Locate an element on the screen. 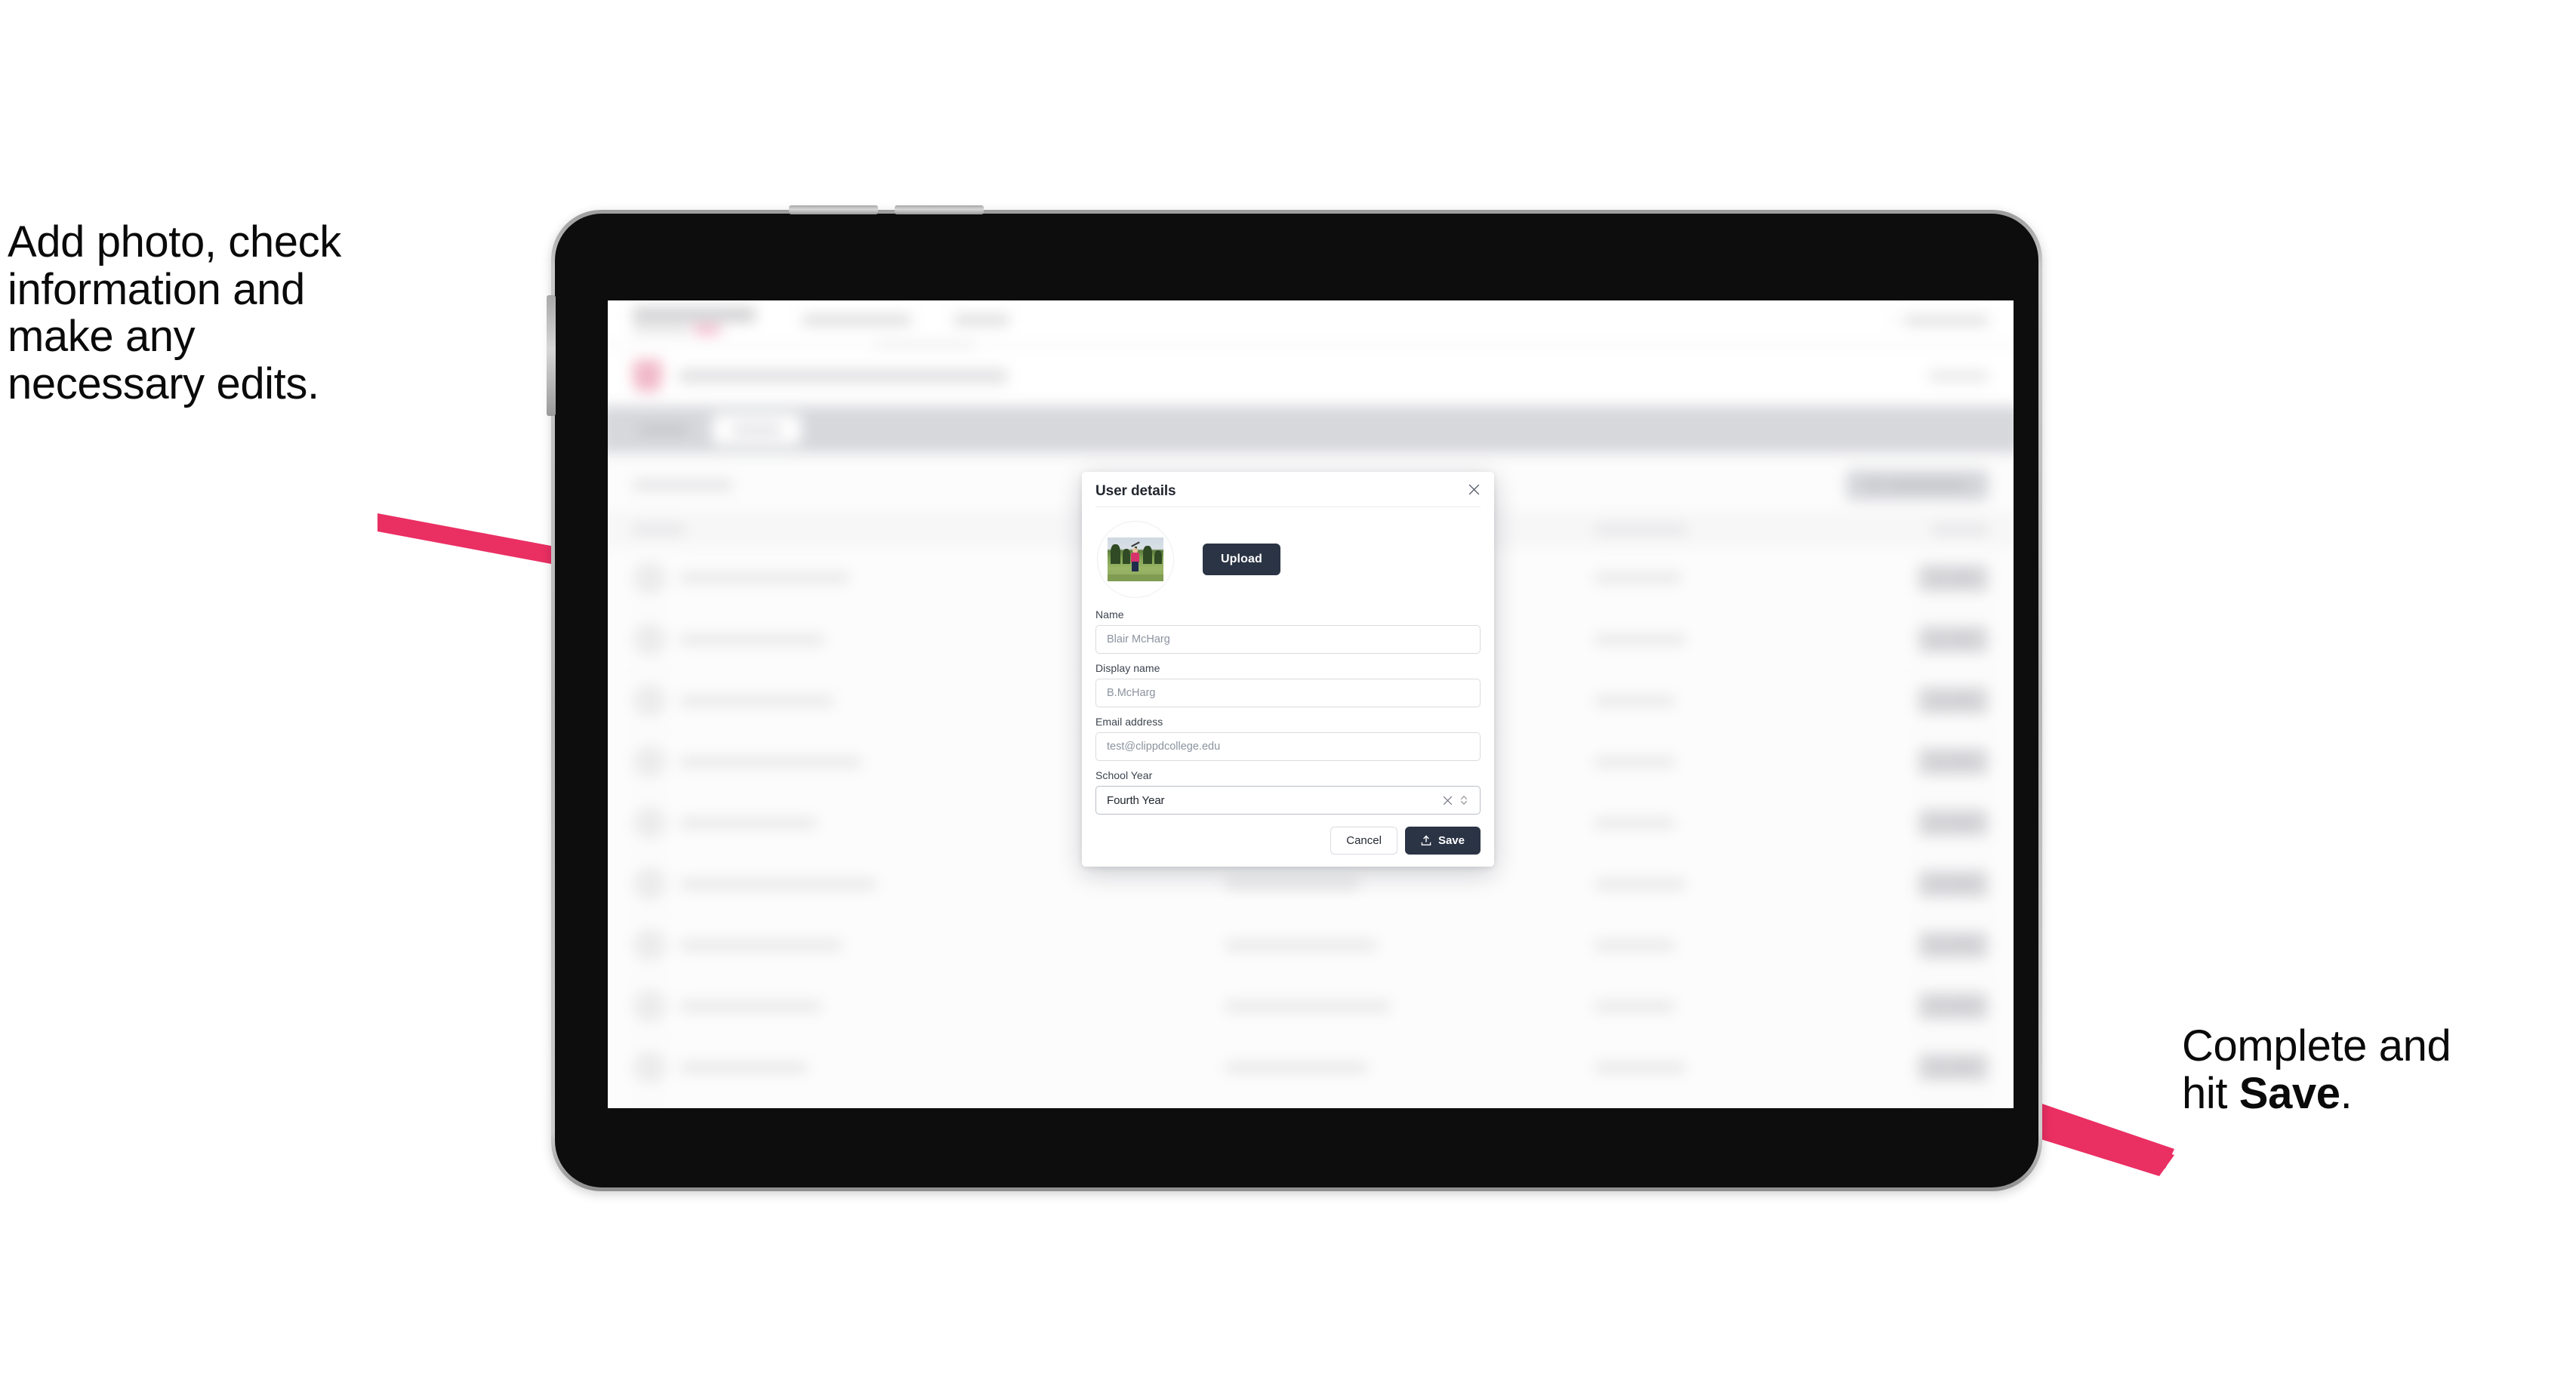 This screenshot has height=1386, width=2576. close-icon is located at coordinates (1474, 489).